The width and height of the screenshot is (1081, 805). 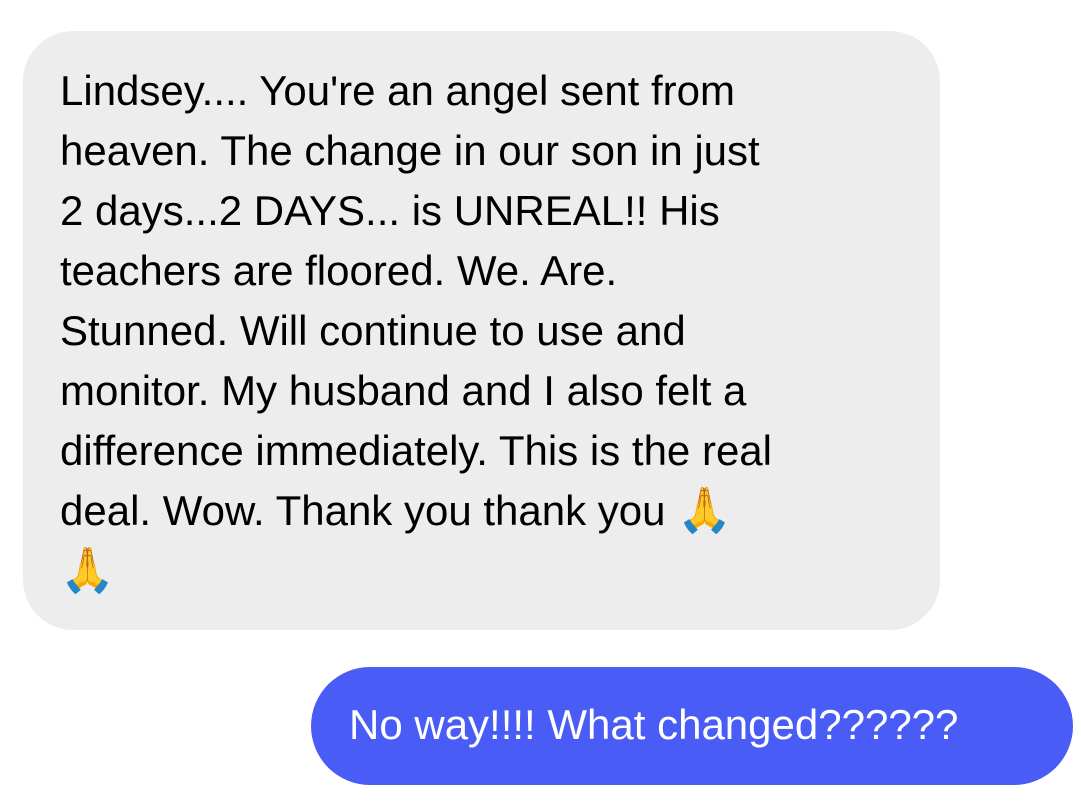 I want to click on outgoing-message-text: No way!!!! What changed??????, so click(x=654, y=724).